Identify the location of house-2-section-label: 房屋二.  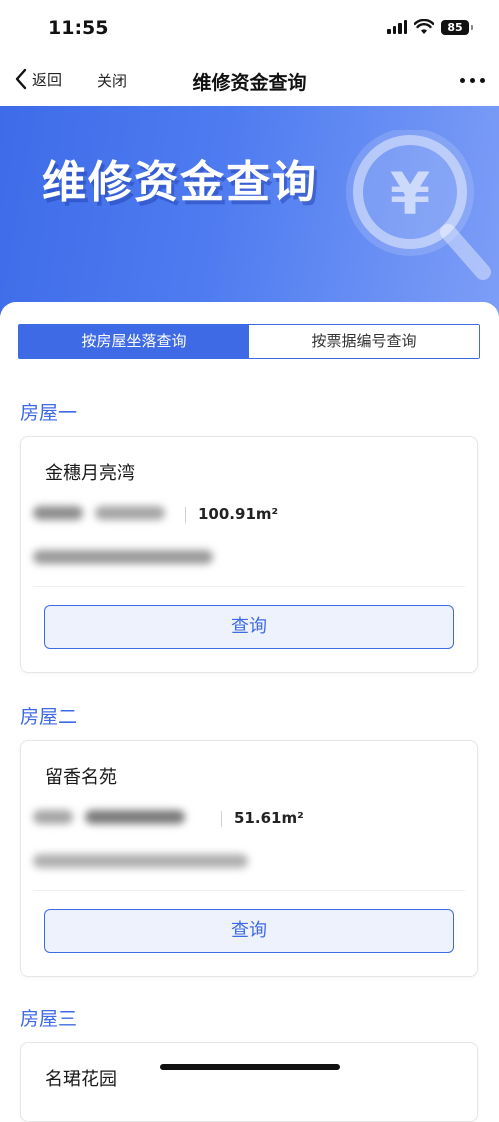
(49, 717).